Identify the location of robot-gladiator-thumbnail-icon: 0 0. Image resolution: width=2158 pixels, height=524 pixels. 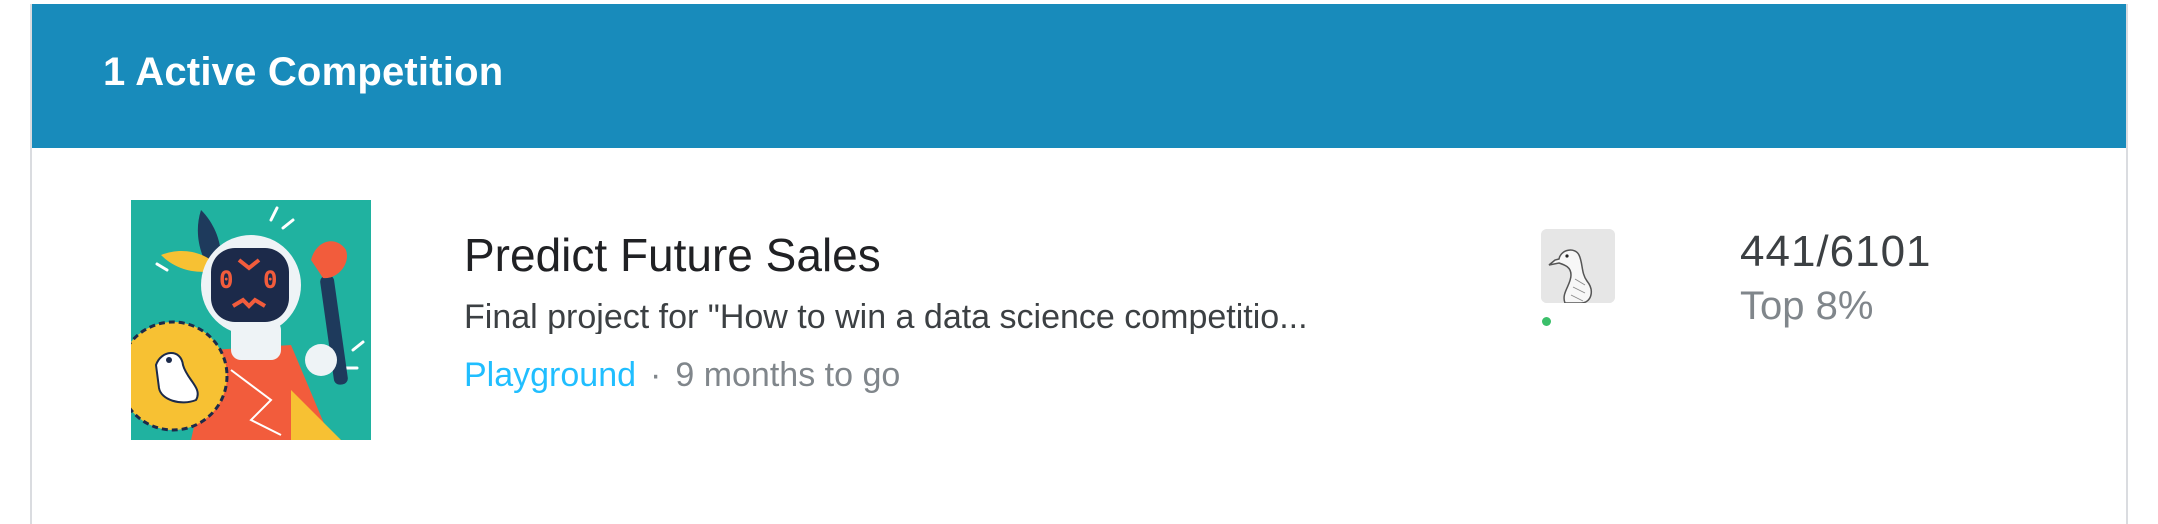
(251, 320).